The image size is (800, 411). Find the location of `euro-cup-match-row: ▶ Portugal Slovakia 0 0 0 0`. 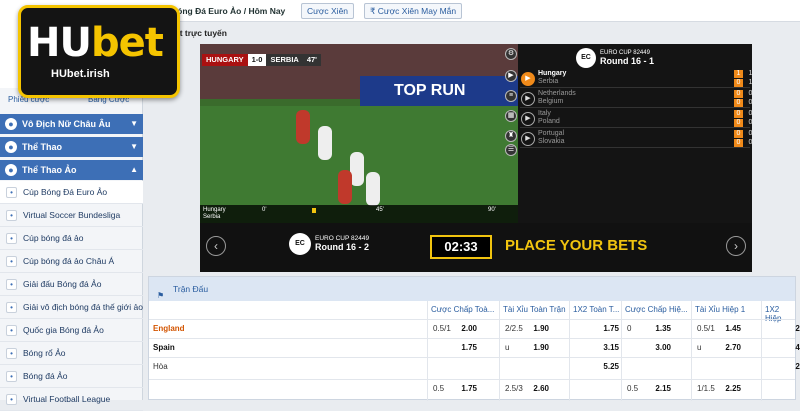

euro-cup-match-row: ▶ Portugal Slovakia 0 0 0 0 is located at coordinates (636, 139).